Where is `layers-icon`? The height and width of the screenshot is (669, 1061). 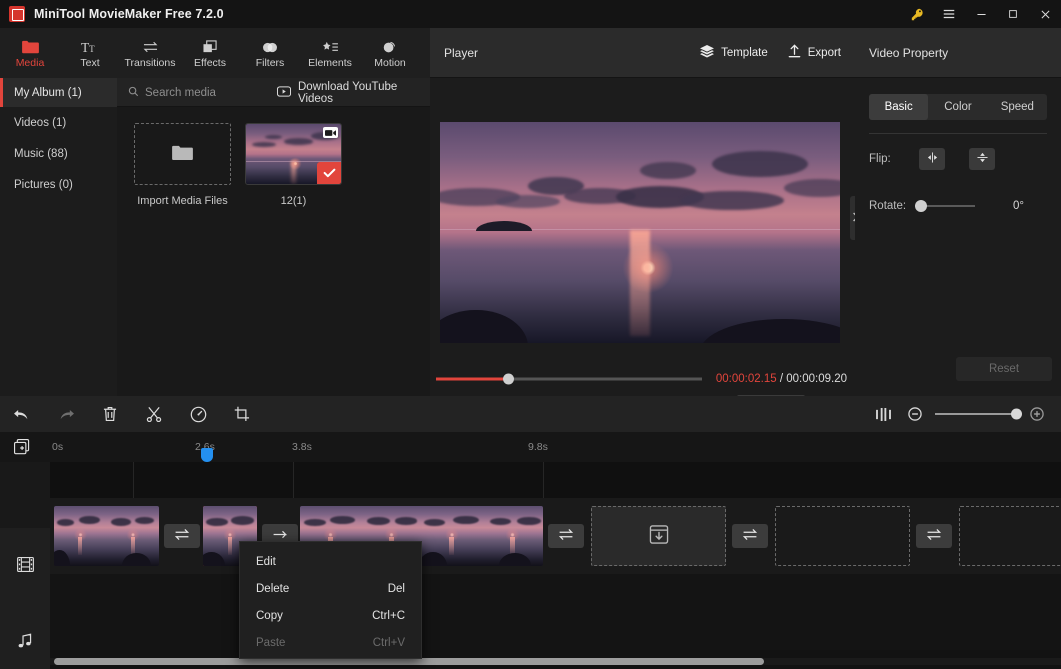 layers-icon is located at coordinates (707, 52).